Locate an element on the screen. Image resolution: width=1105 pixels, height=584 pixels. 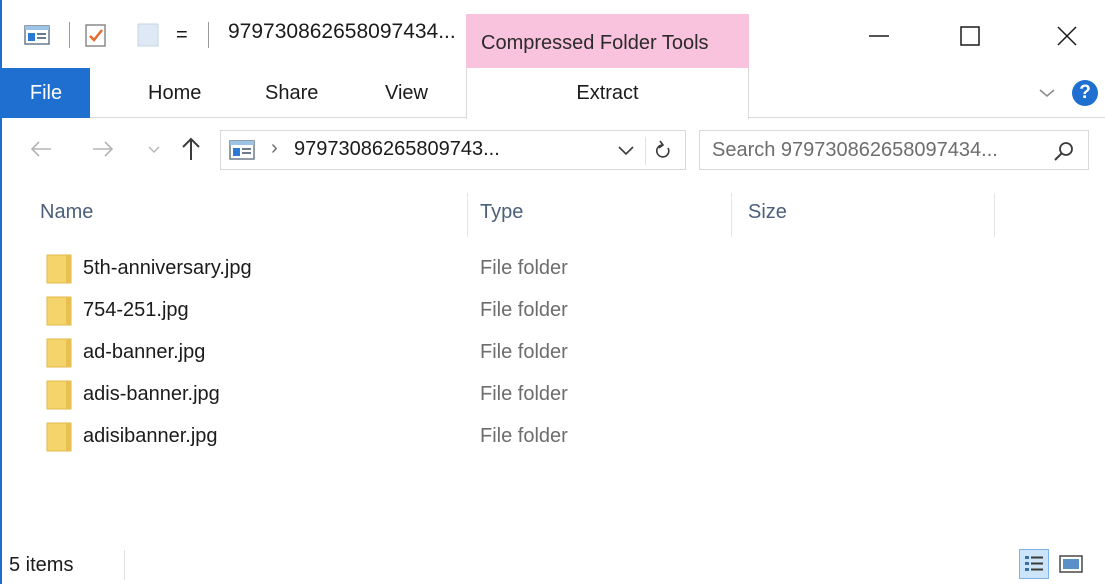
item-count: 5 items is located at coordinates (41, 565).